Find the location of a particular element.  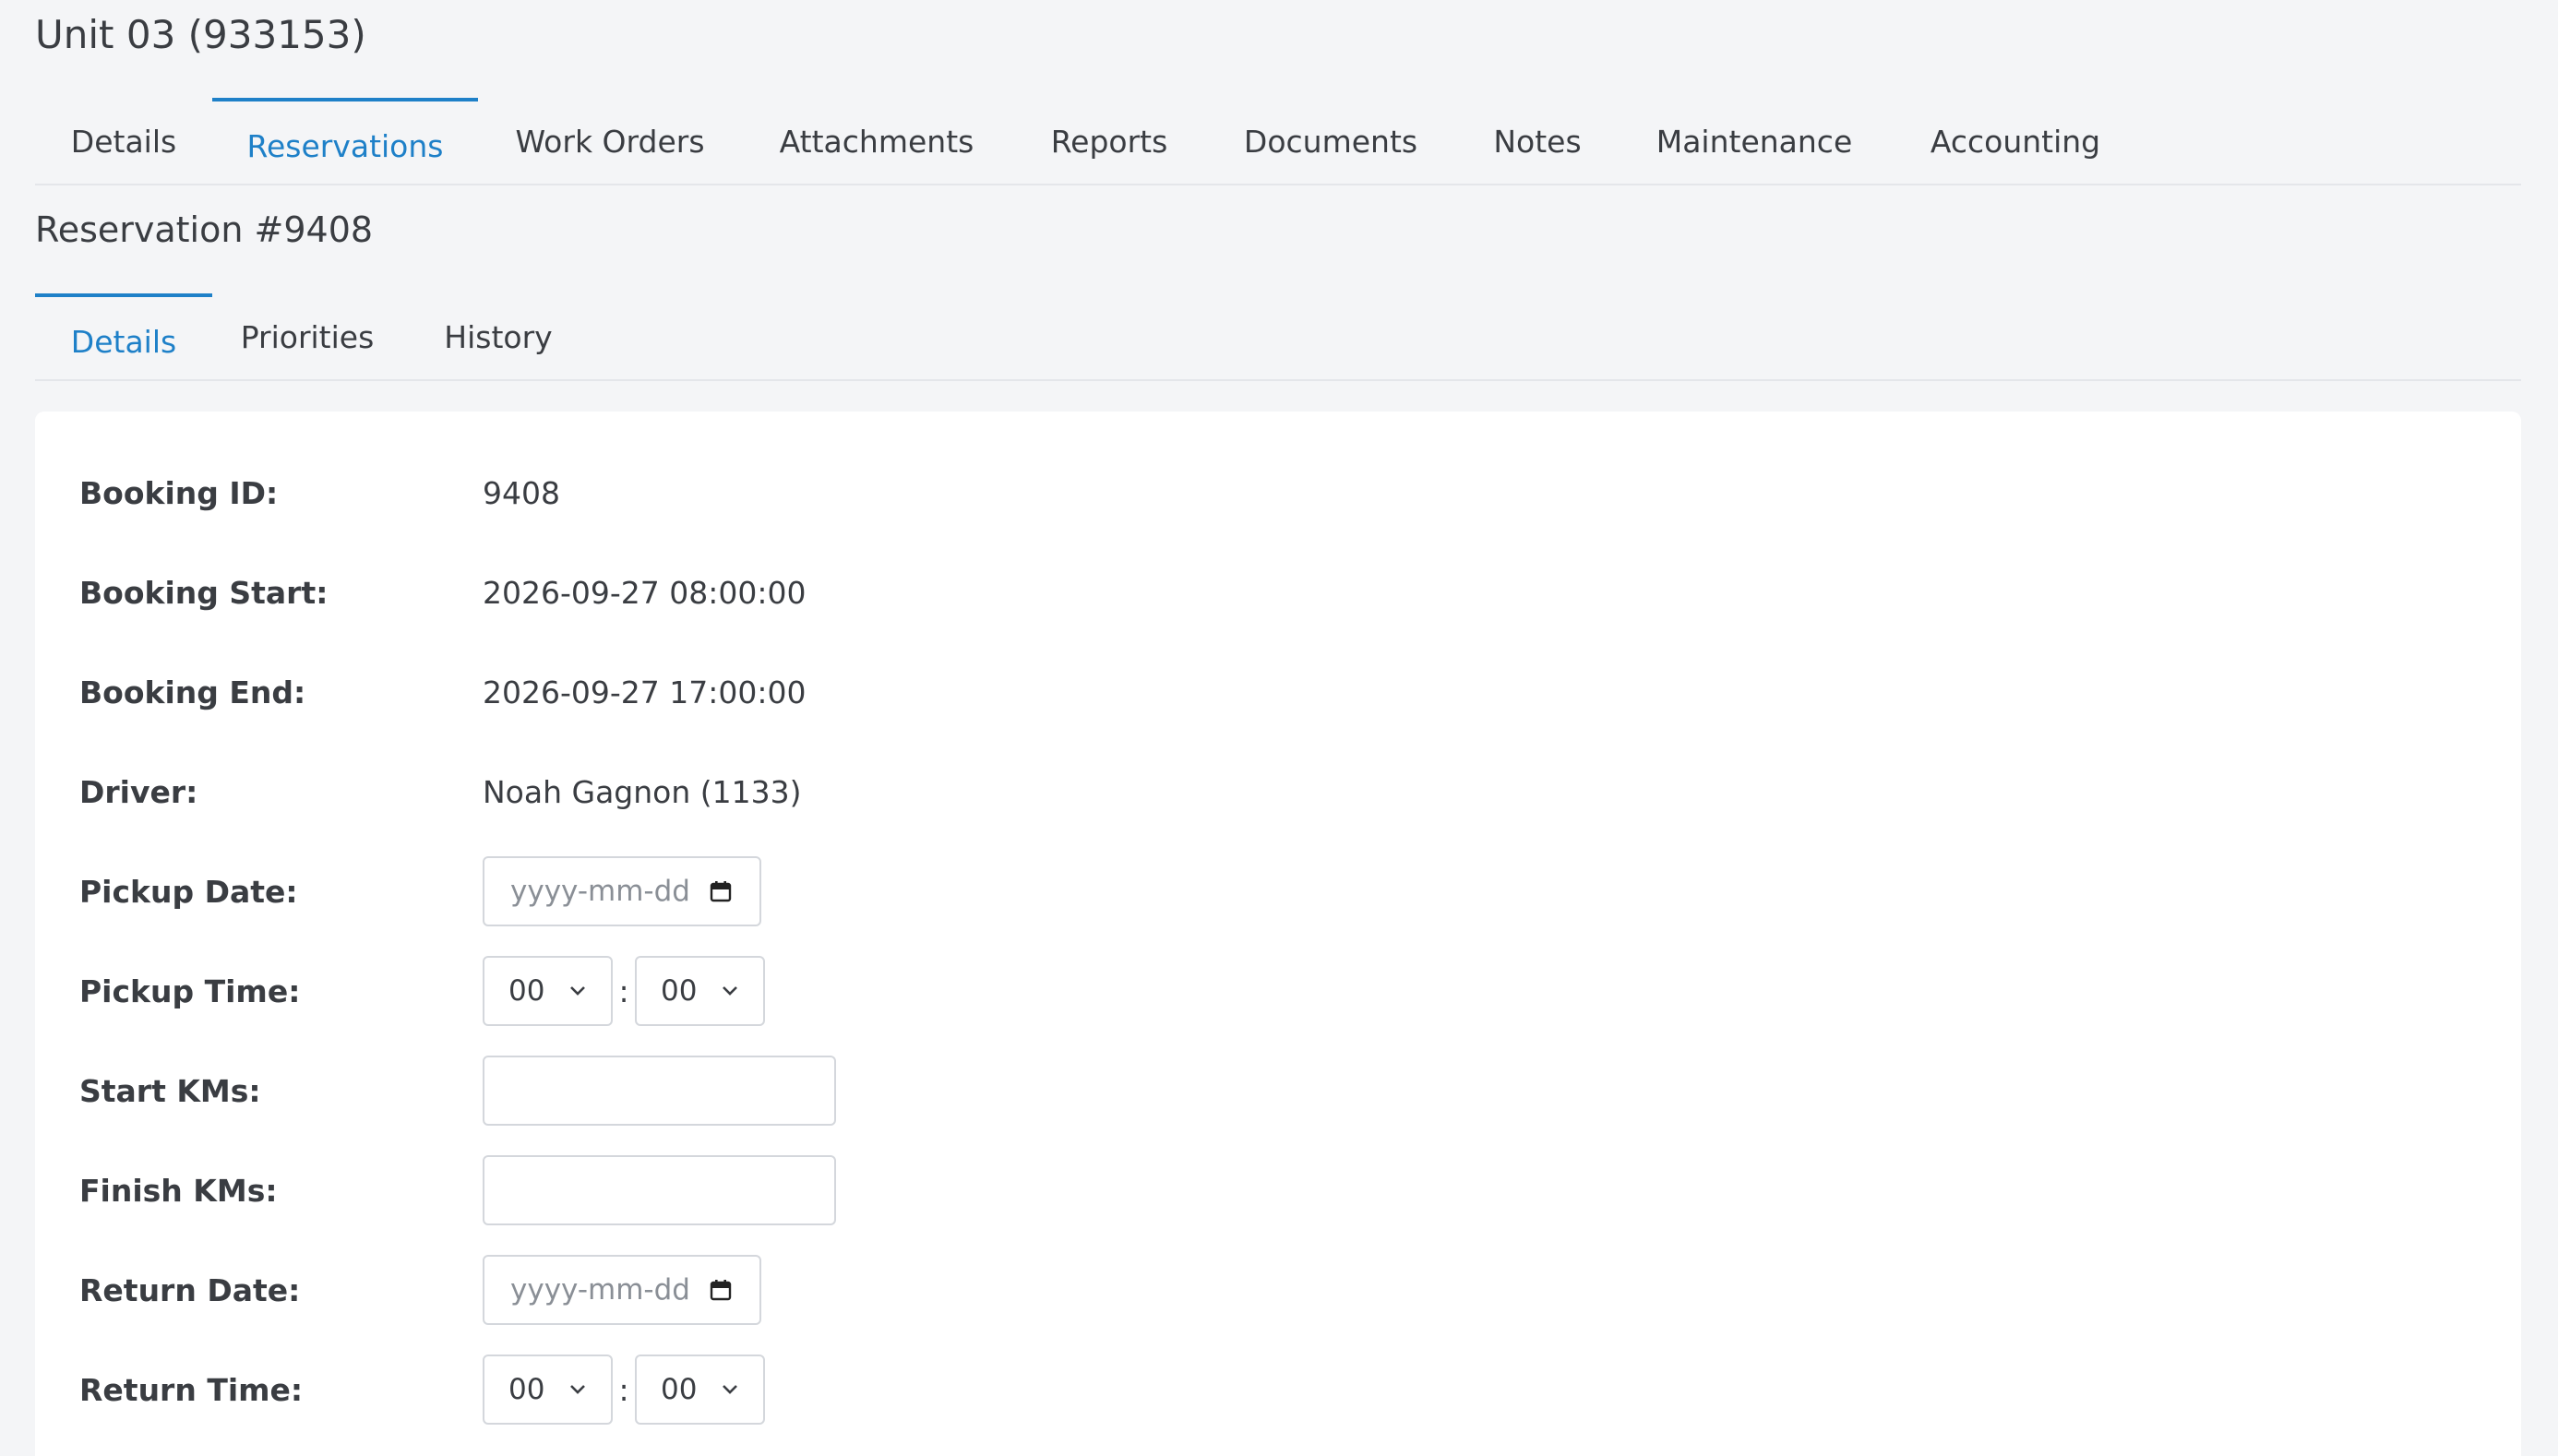

pickup-hour-value: 00 is located at coordinates (526, 991).